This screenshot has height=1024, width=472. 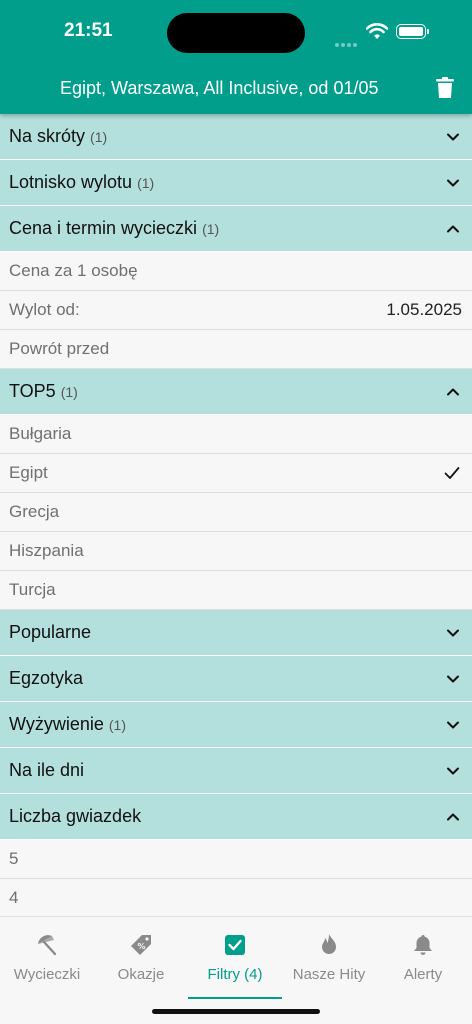 I want to click on tab-okazje: % Okazje, so click(x=141, y=958).